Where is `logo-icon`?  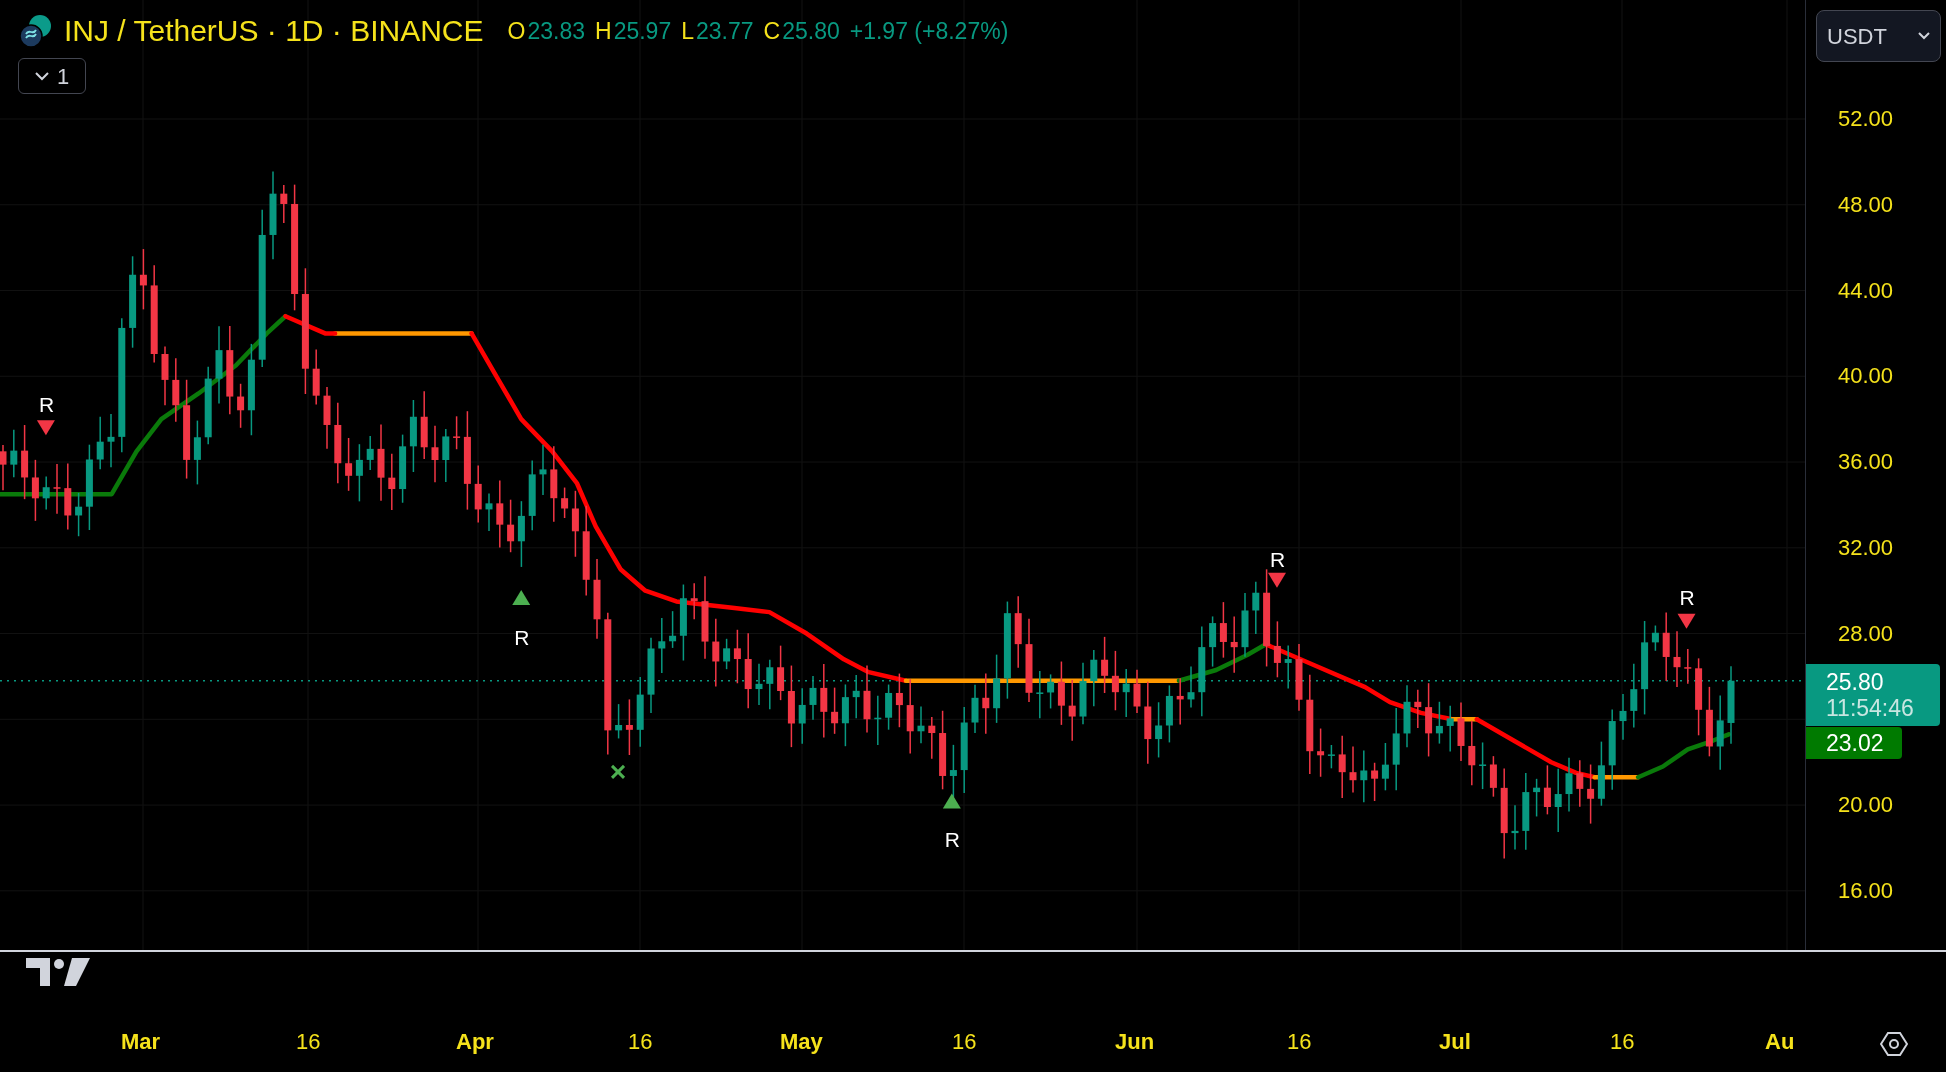
logo-icon is located at coordinates (58, 973).